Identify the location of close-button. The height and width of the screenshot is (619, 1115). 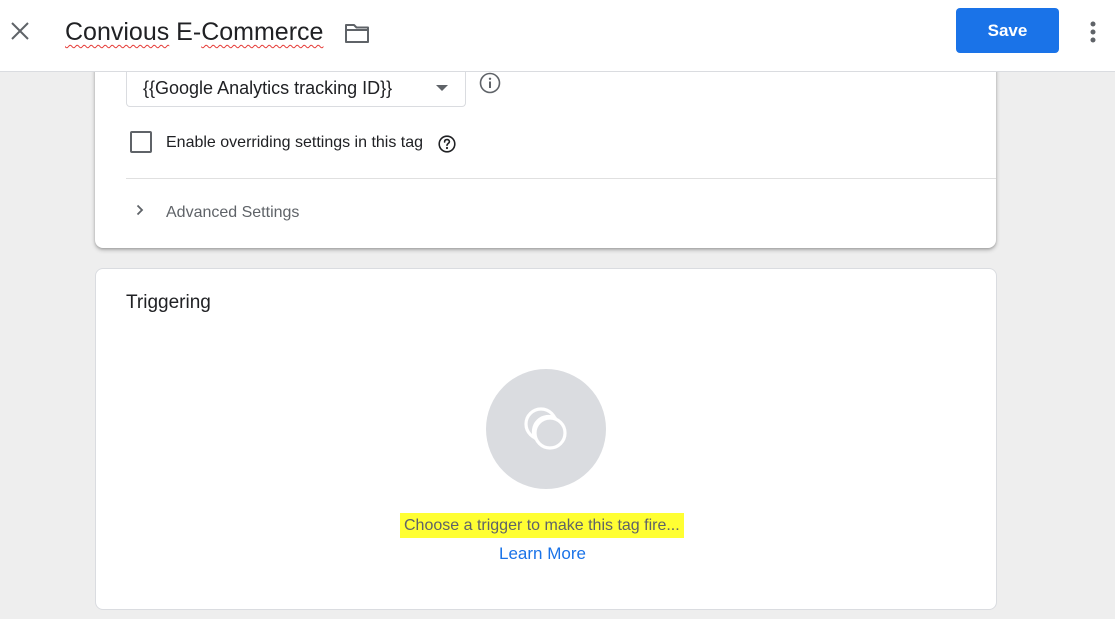
(20, 31).